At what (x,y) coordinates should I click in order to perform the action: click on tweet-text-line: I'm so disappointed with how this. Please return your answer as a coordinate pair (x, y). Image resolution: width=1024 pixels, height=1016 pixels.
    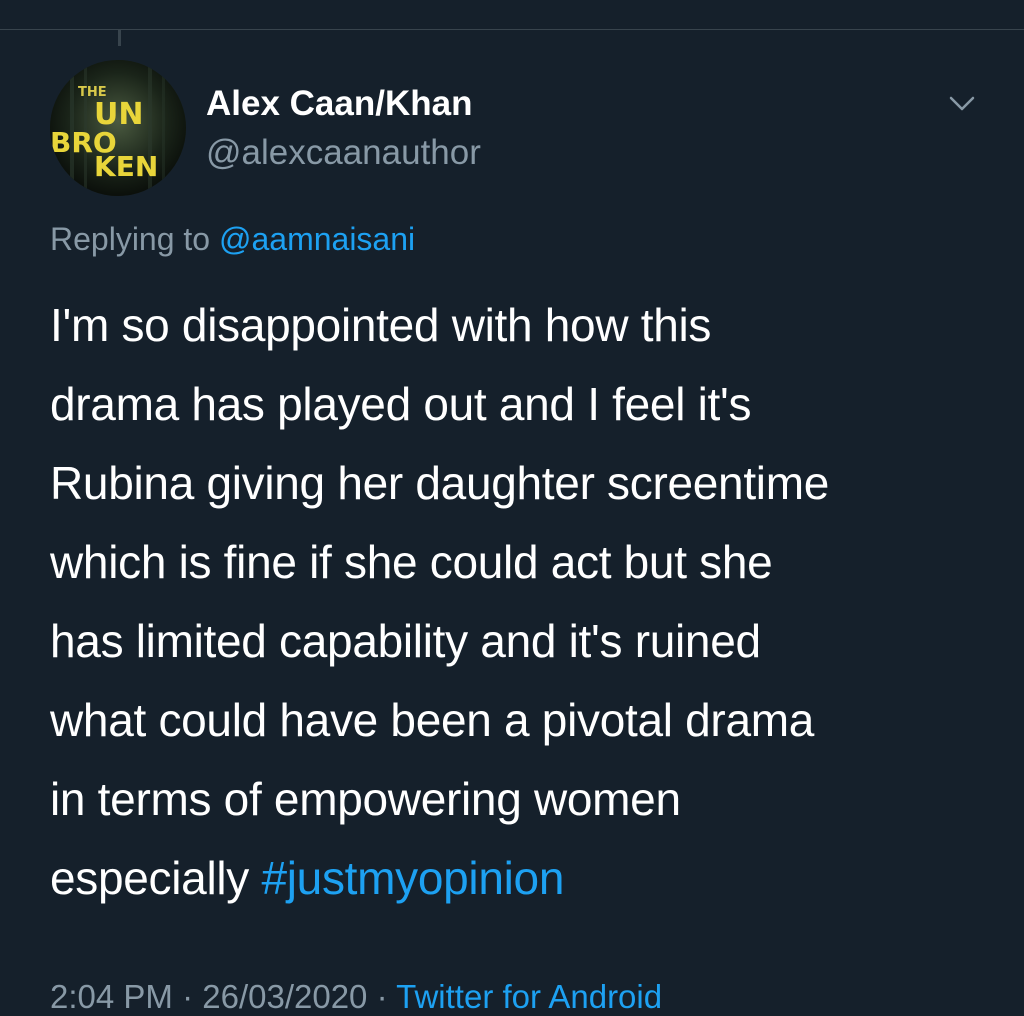
    Looking at the image, I should click on (381, 325).